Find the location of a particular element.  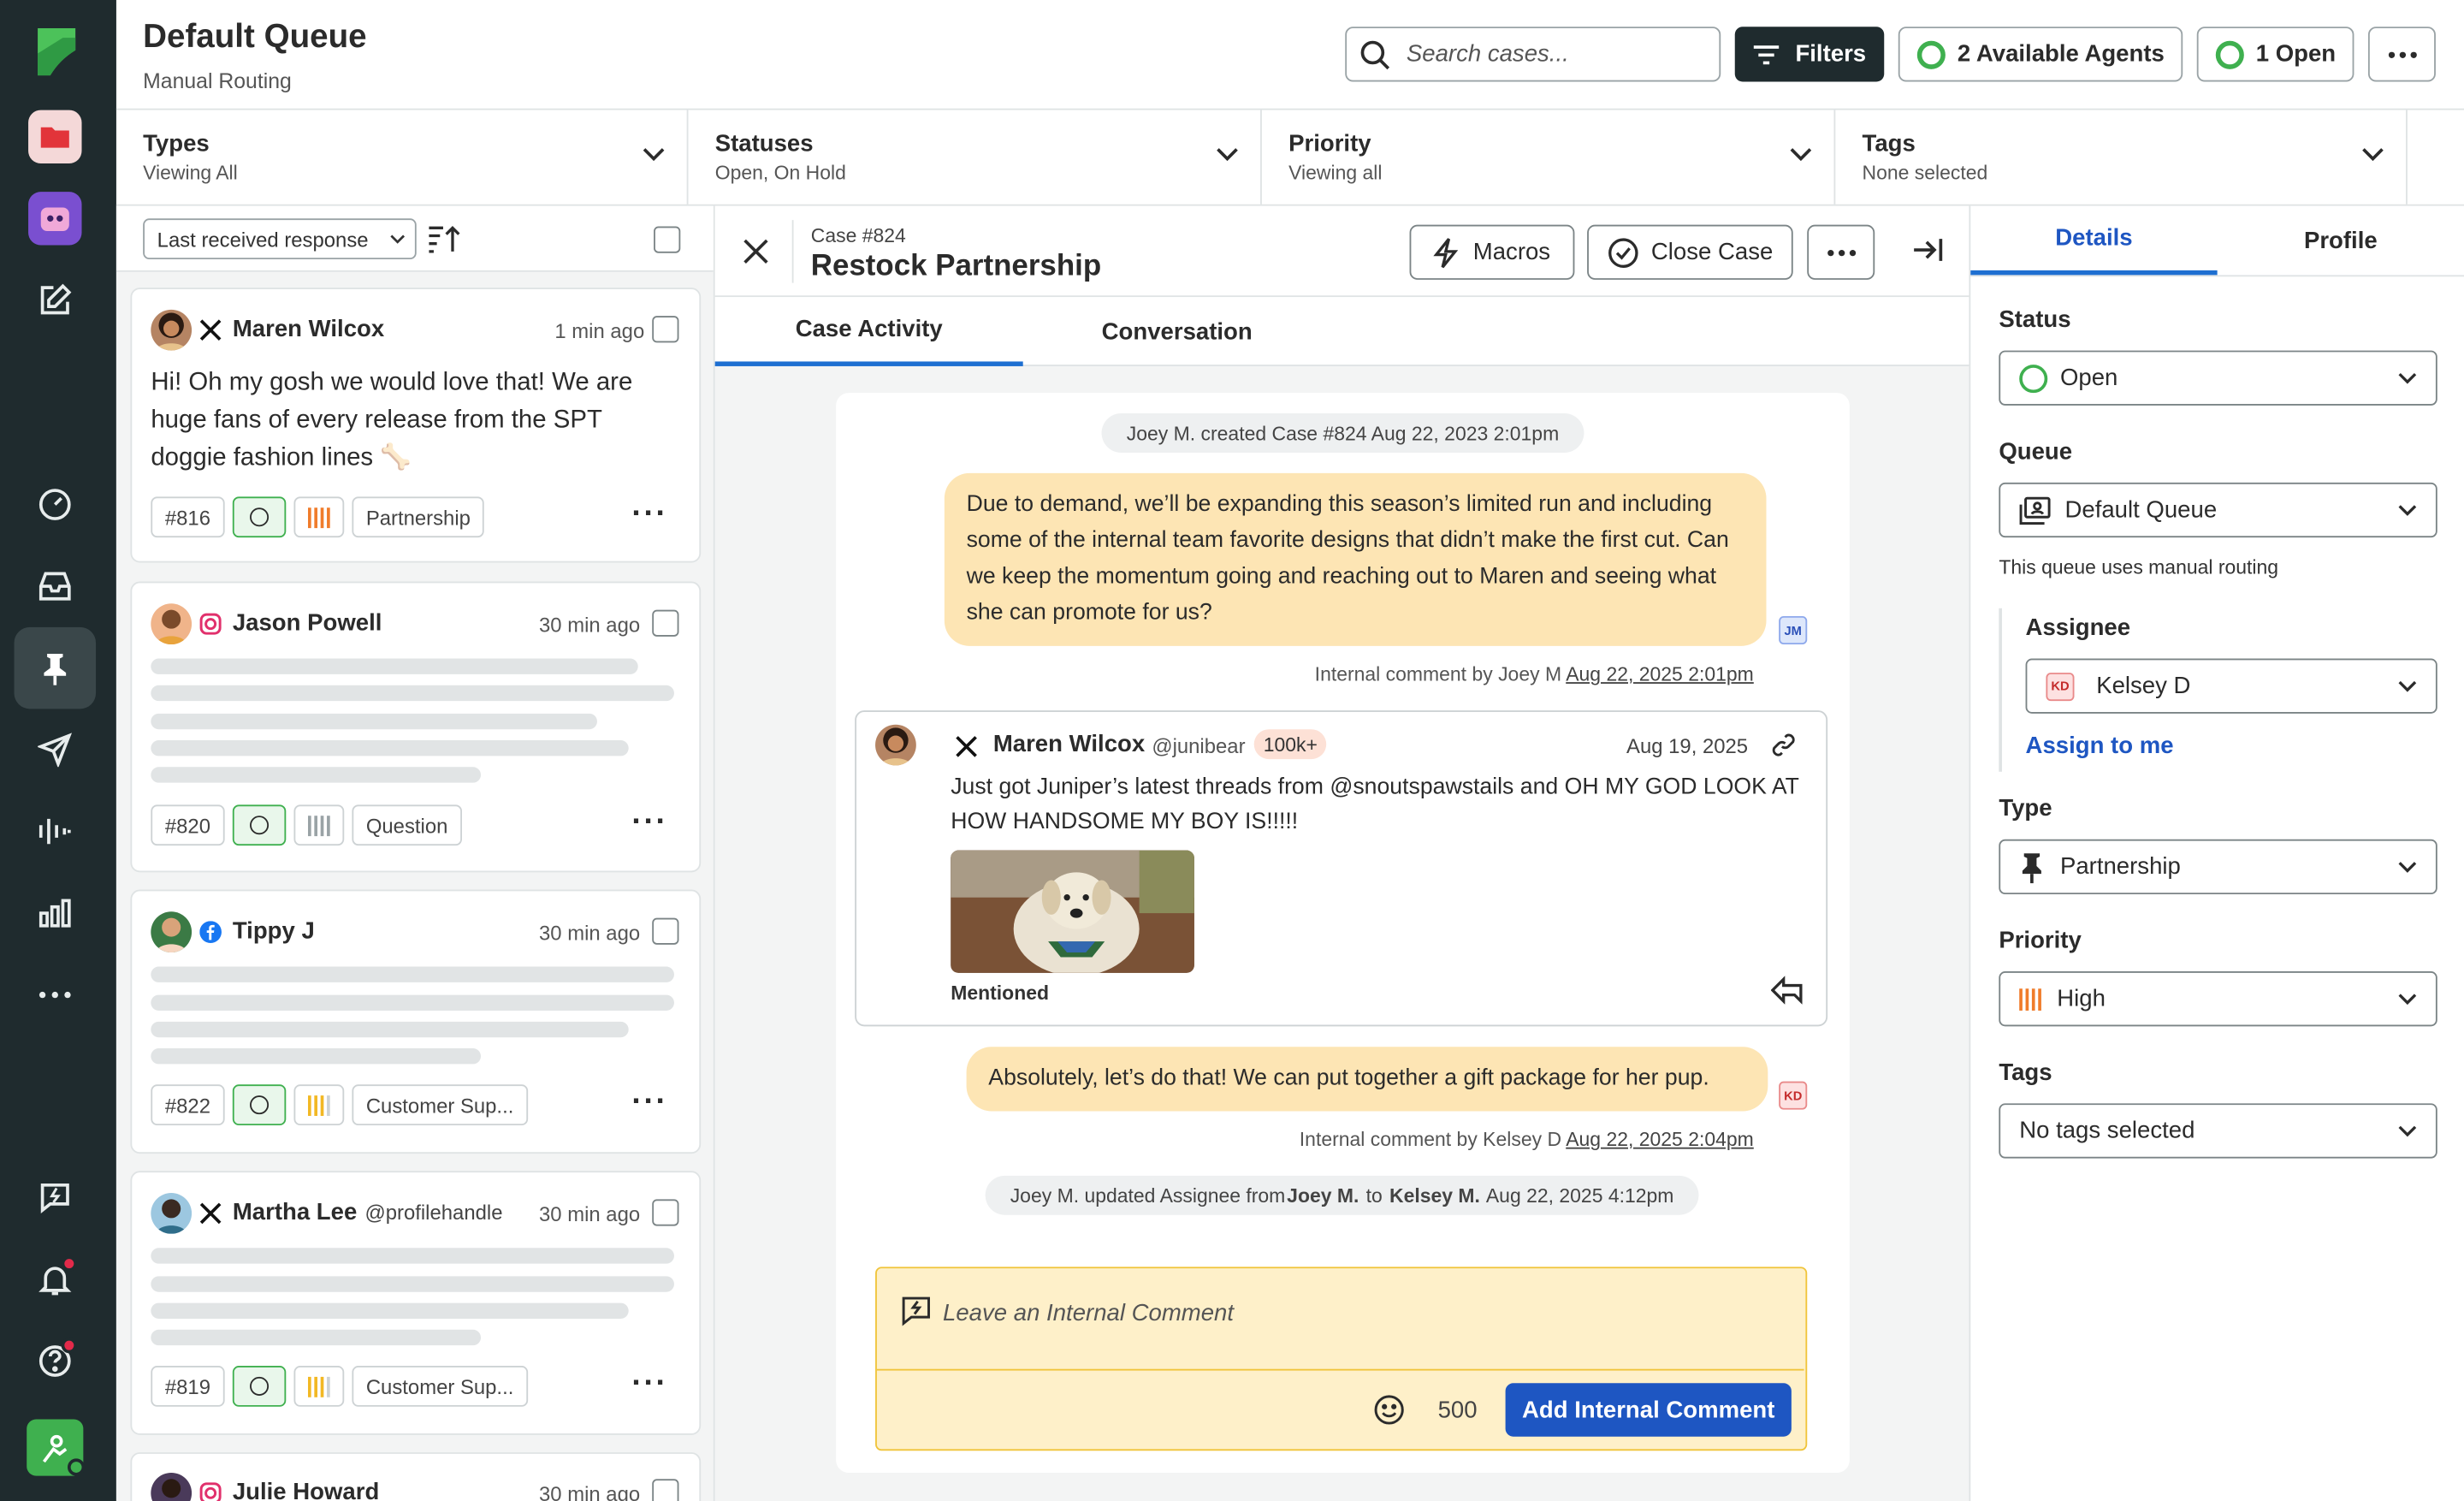

instagram-icon is located at coordinates (210, 624).